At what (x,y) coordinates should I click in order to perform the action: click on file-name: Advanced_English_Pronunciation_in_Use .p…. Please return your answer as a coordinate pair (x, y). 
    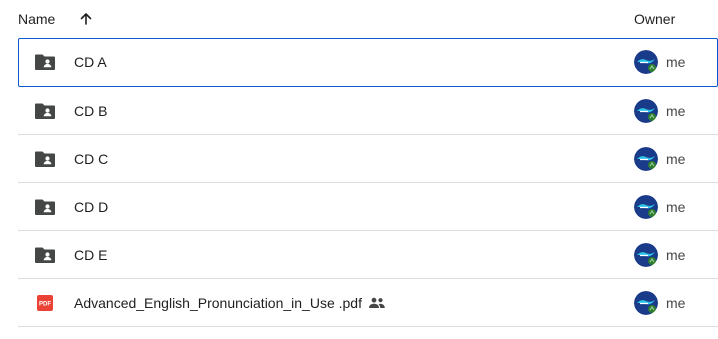
    Looking at the image, I should click on (218, 303).